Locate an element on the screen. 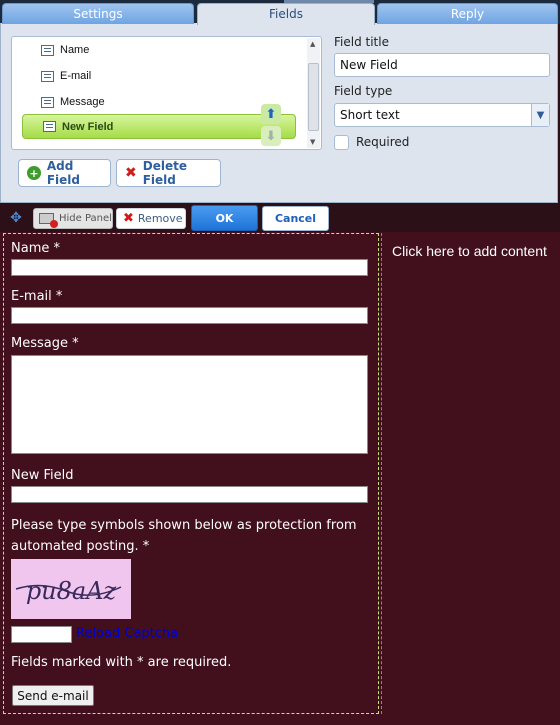  hide-panel-icon is located at coordinates (48, 220).